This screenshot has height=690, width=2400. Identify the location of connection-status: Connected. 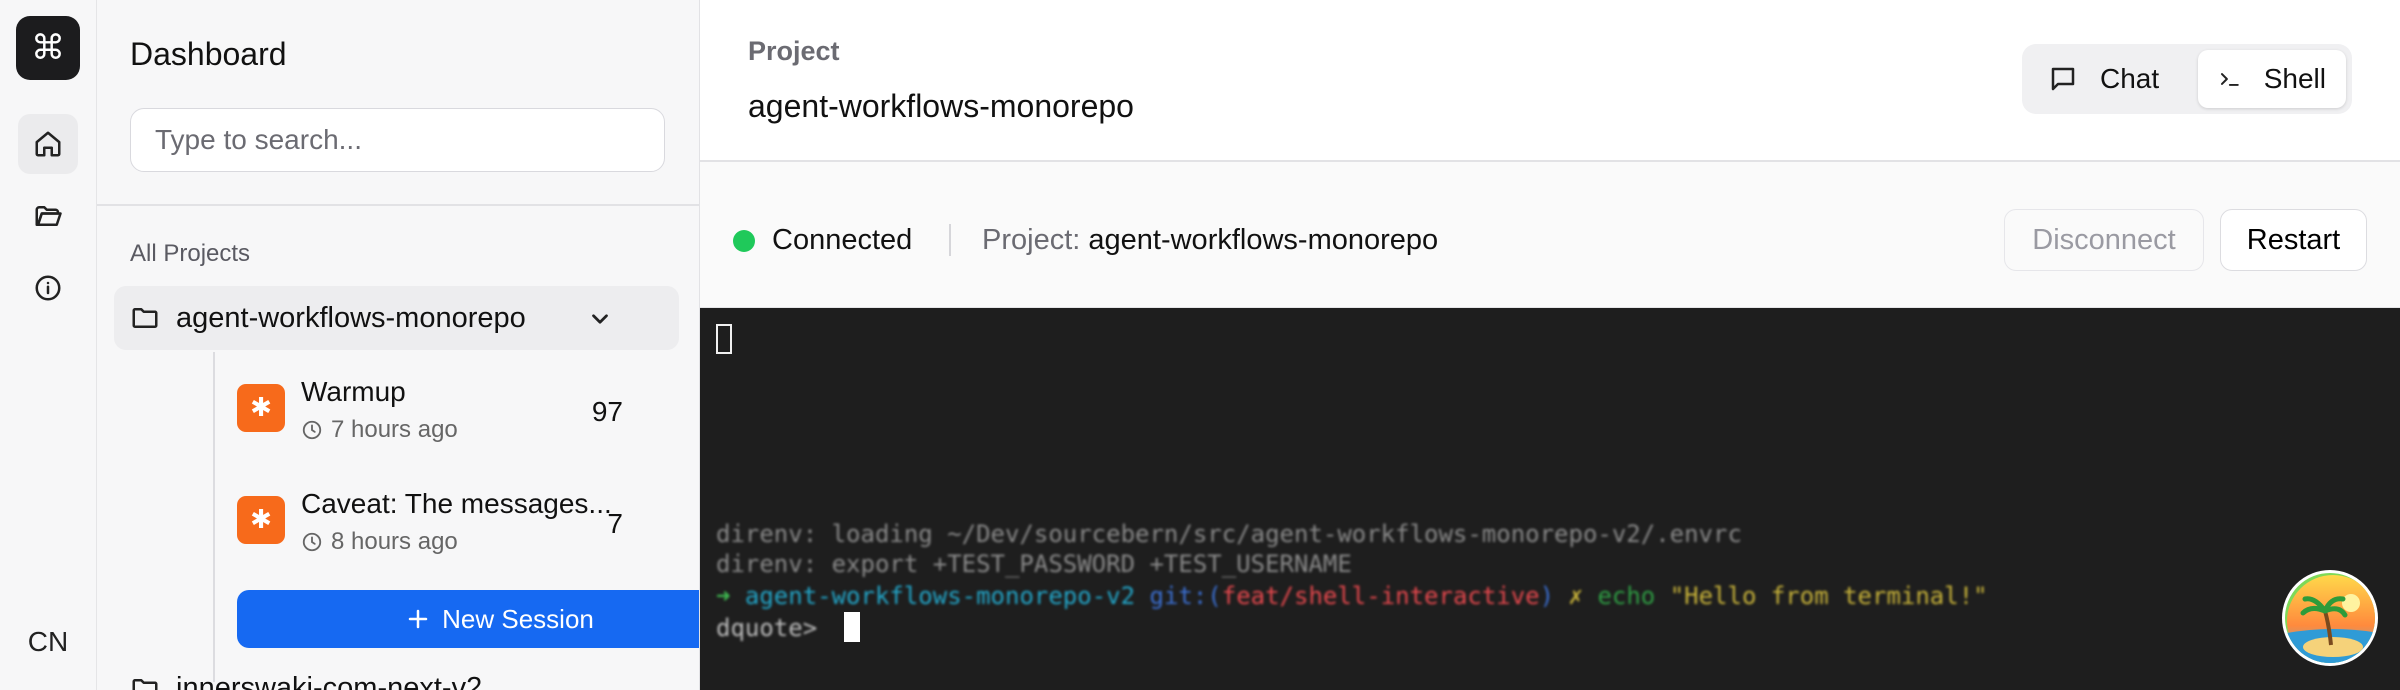
(842, 240).